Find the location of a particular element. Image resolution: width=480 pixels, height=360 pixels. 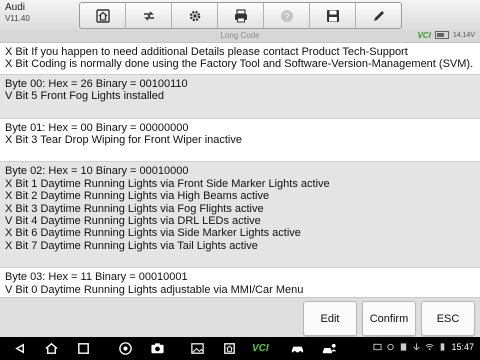

bit-line: V Bit 5 Front Fog Lights installed is located at coordinates (84, 96).